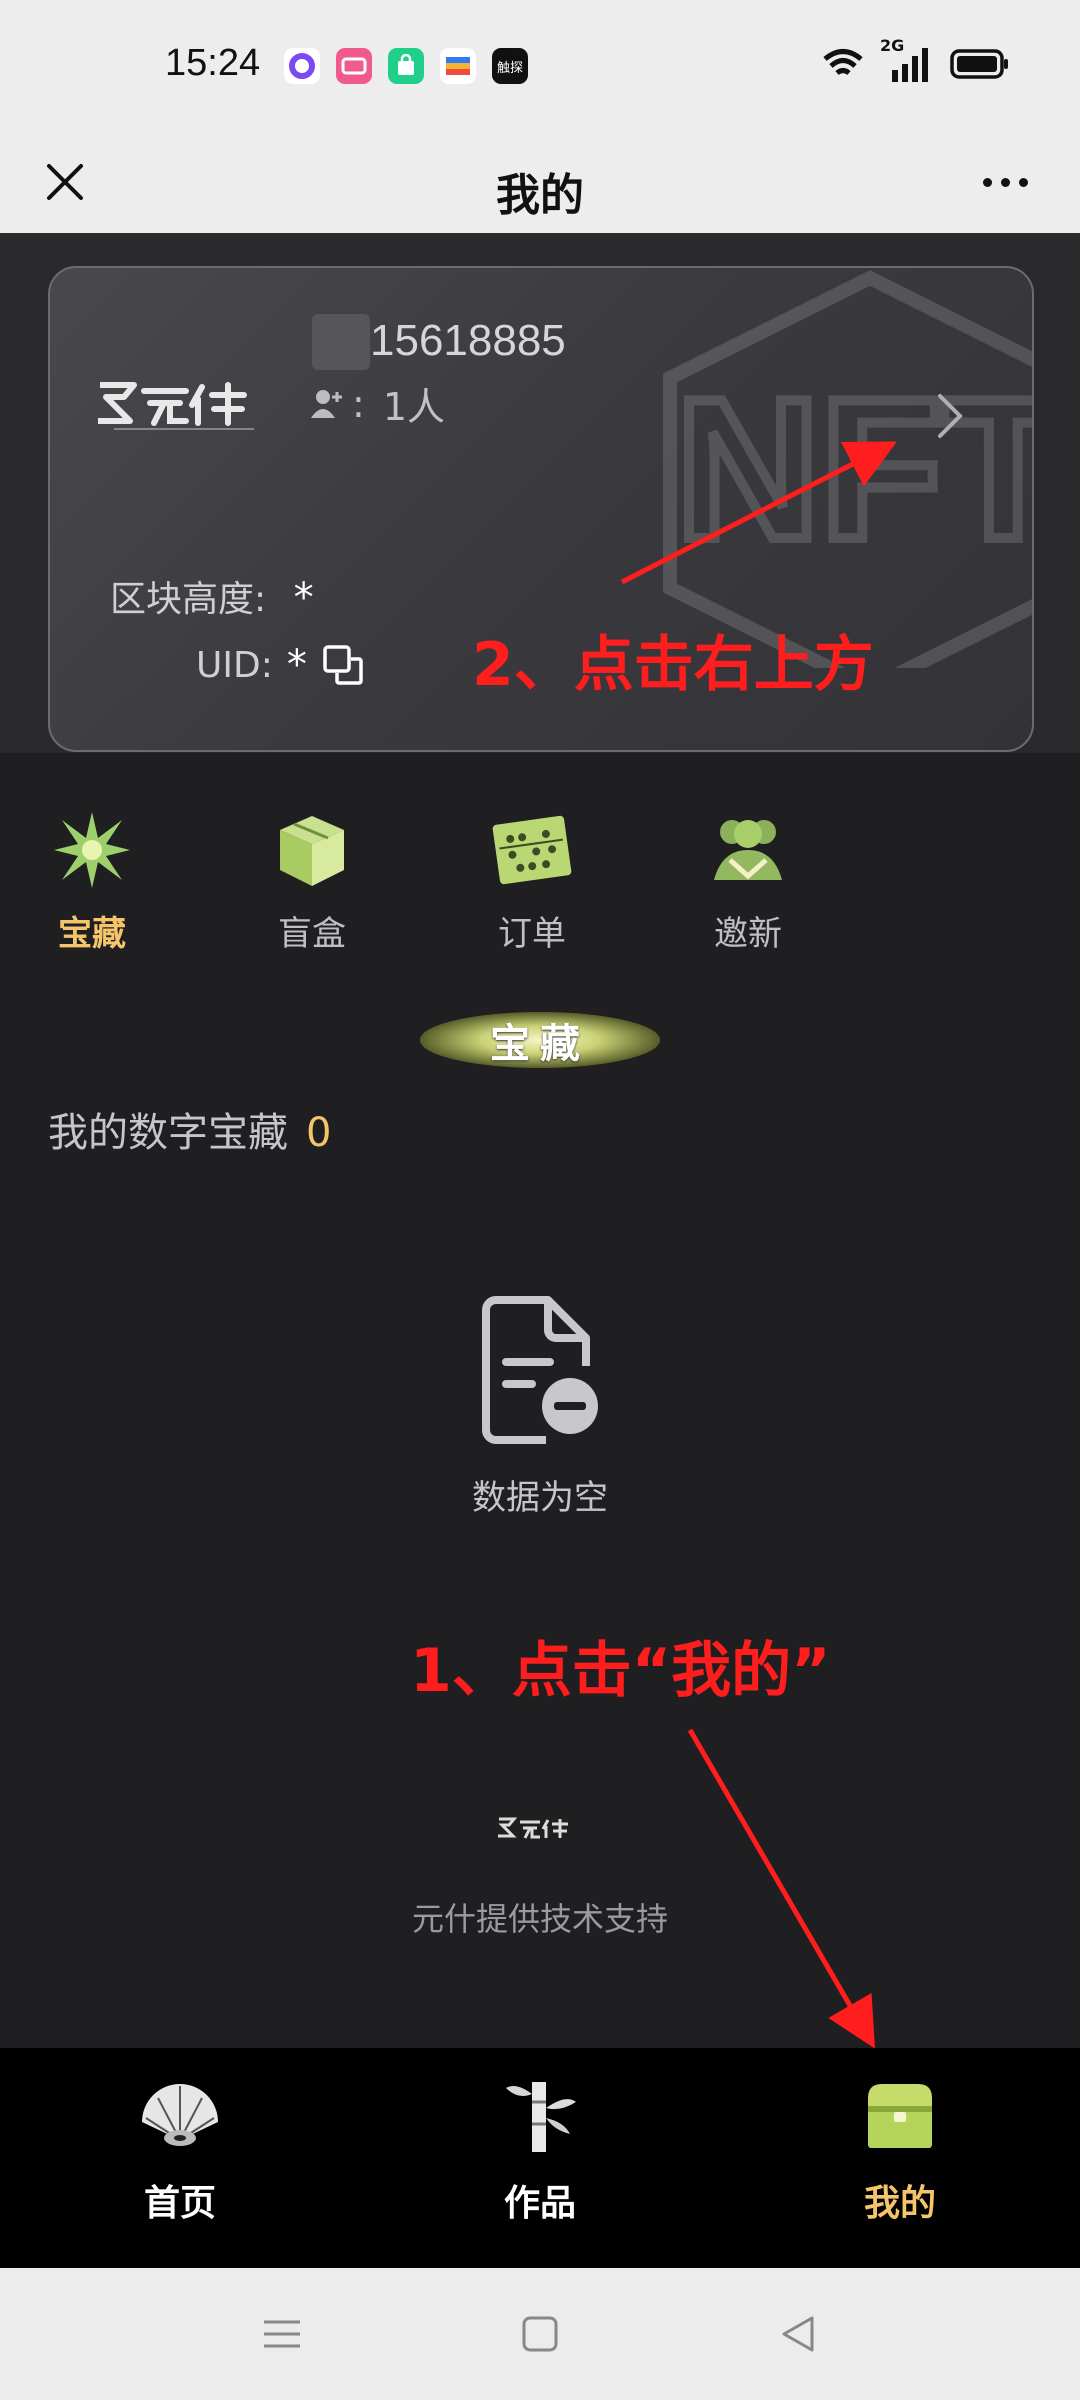  Describe the element at coordinates (539, 1919) in the screenshot. I see `footer-support-text: 元什提供技术支持` at that location.